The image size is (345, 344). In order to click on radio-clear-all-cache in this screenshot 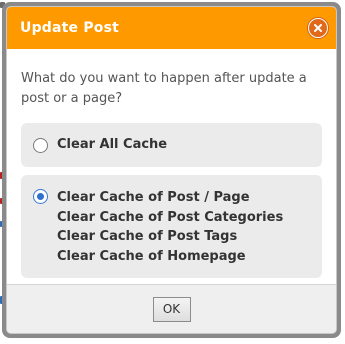, I will do `click(40, 145)`.